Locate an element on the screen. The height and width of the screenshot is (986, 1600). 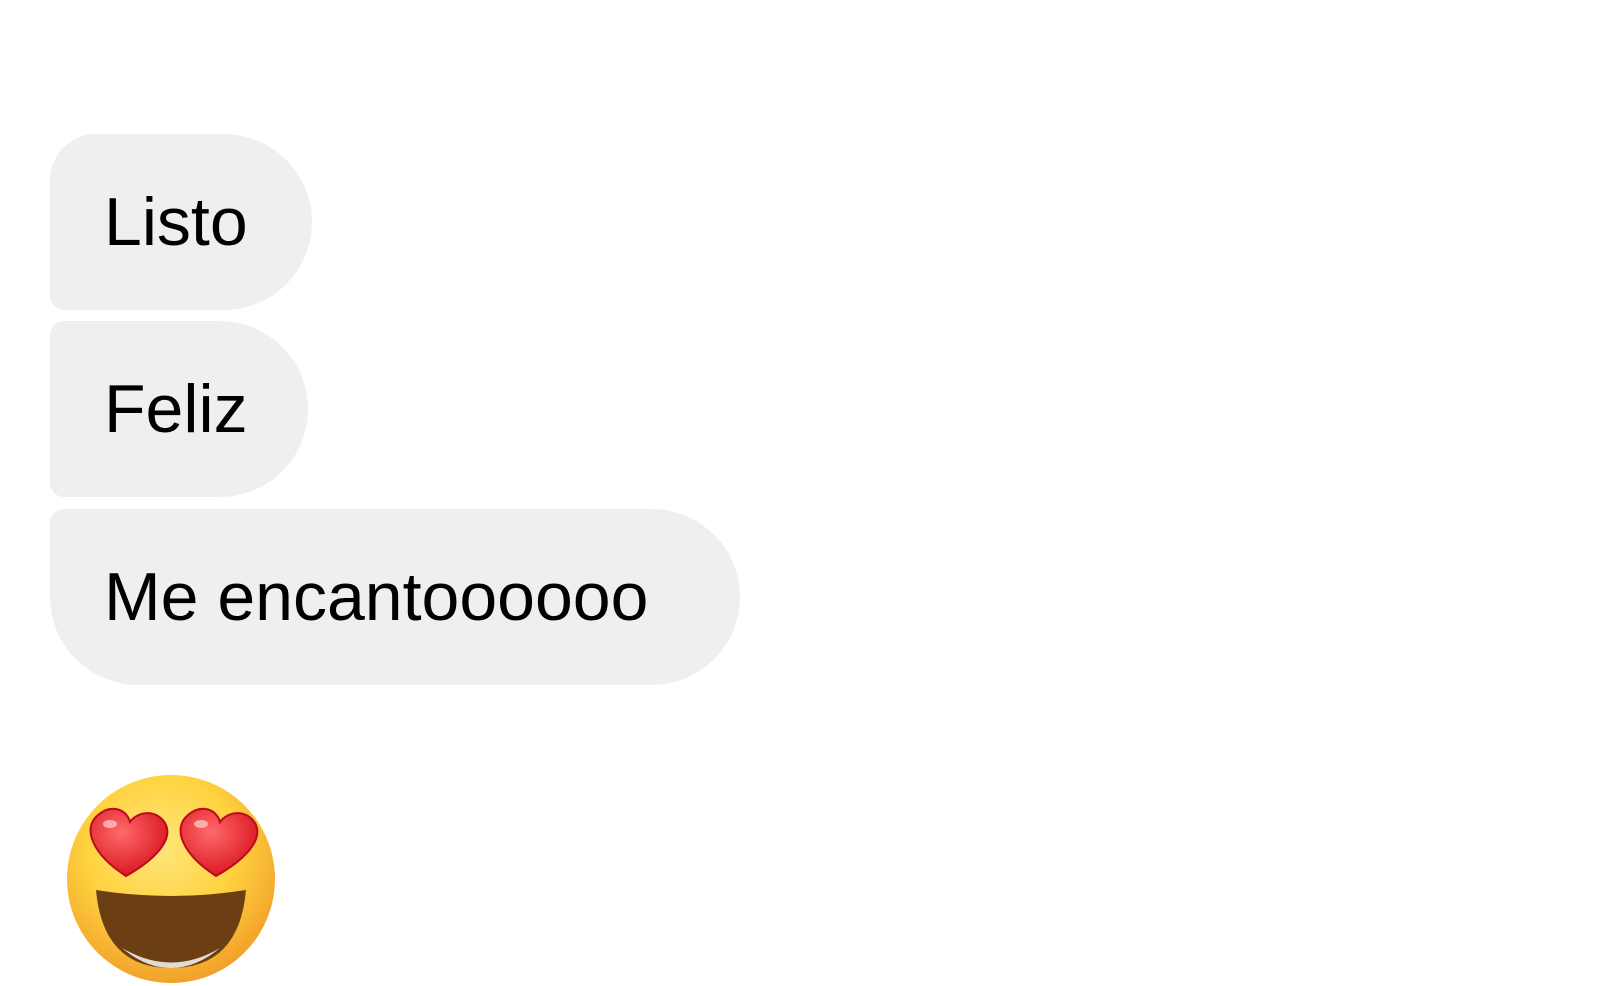
message-bubble: Feliz is located at coordinates (179, 409).